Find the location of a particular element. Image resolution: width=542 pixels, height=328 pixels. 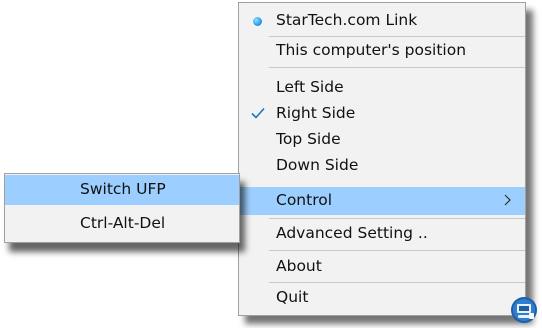

startech-tray-icon is located at coordinates (524, 310).